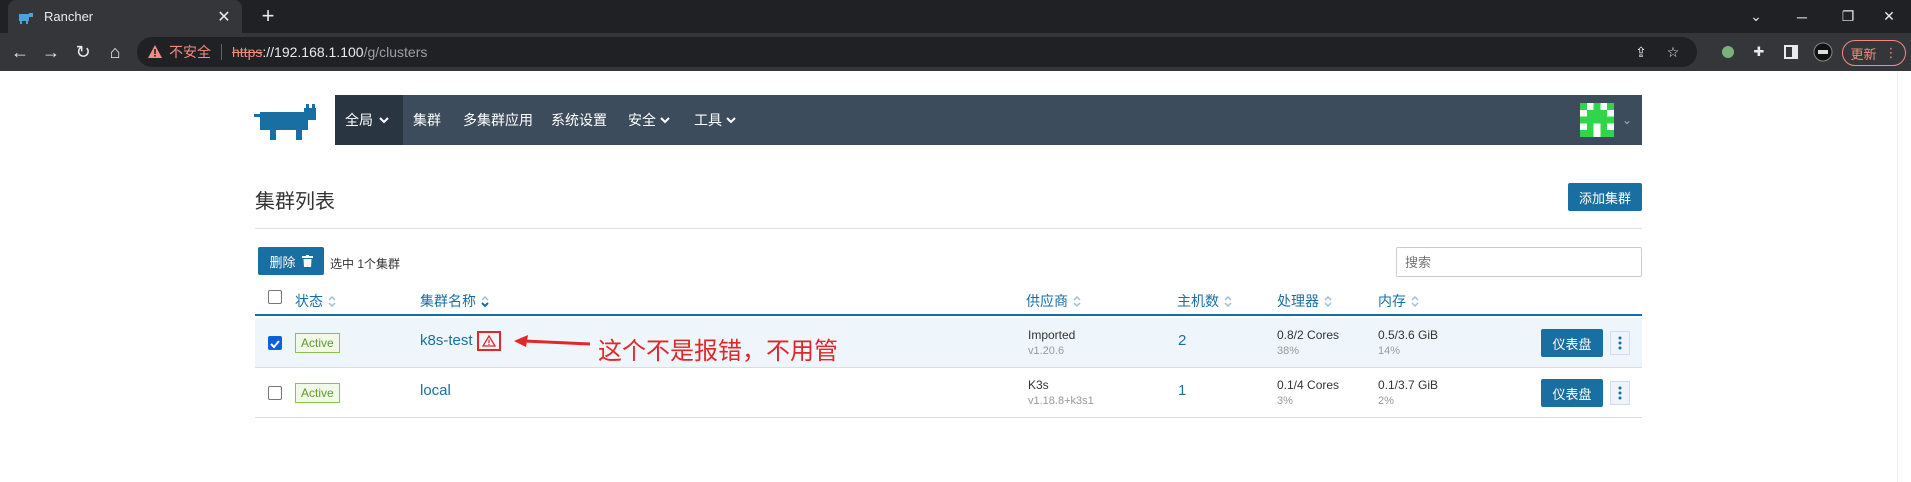 The width and height of the screenshot is (1911, 482). What do you see at coordinates (1891, 52) in the screenshot?
I see `more-menu-icon: ⋮` at bounding box center [1891, 52].